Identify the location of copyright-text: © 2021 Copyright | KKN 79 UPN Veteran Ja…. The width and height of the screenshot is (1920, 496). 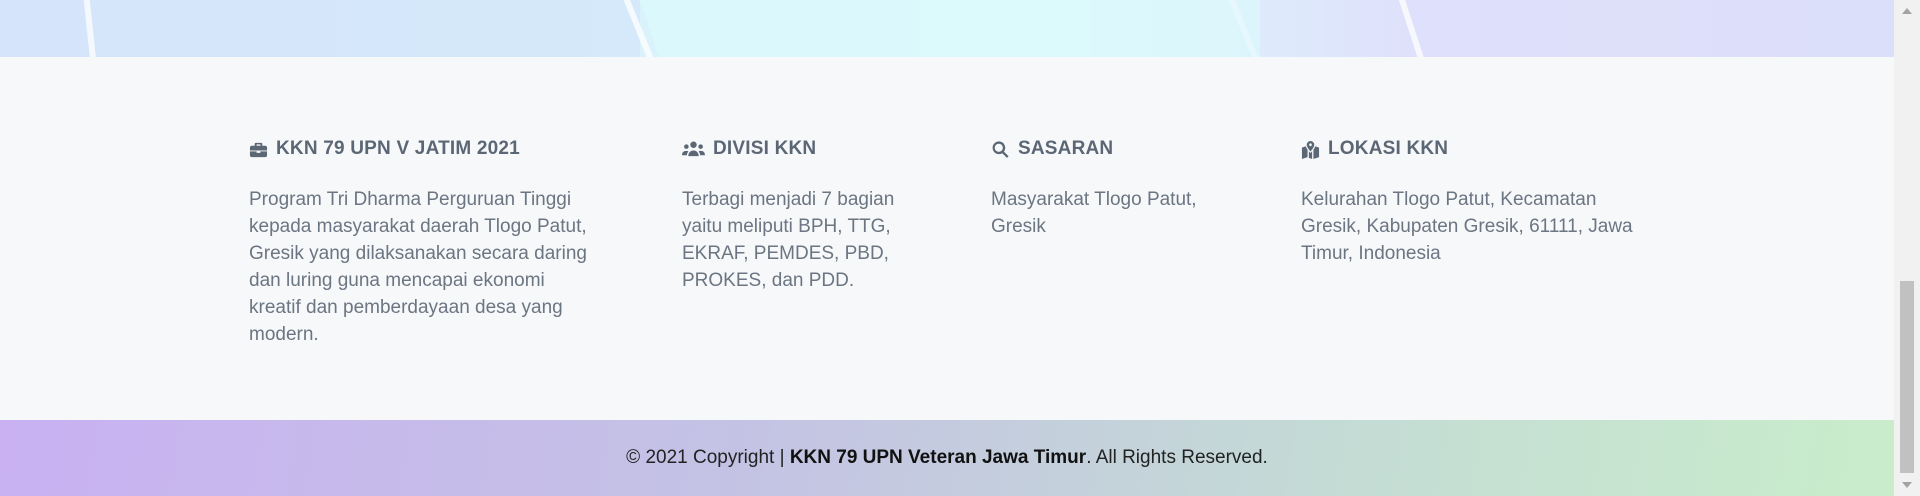
(947, 457).